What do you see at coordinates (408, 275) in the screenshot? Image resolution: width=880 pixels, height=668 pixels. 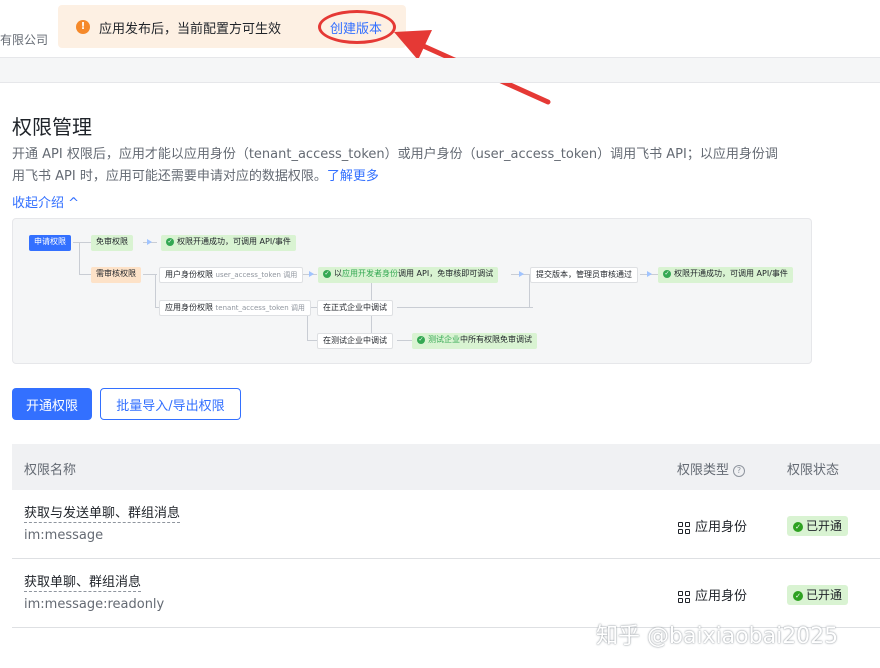 I see `flow-node-dev-debug: ✓ 以应用开发者身份调用 API，免审核即可调试` at bounding box center [408, 275].